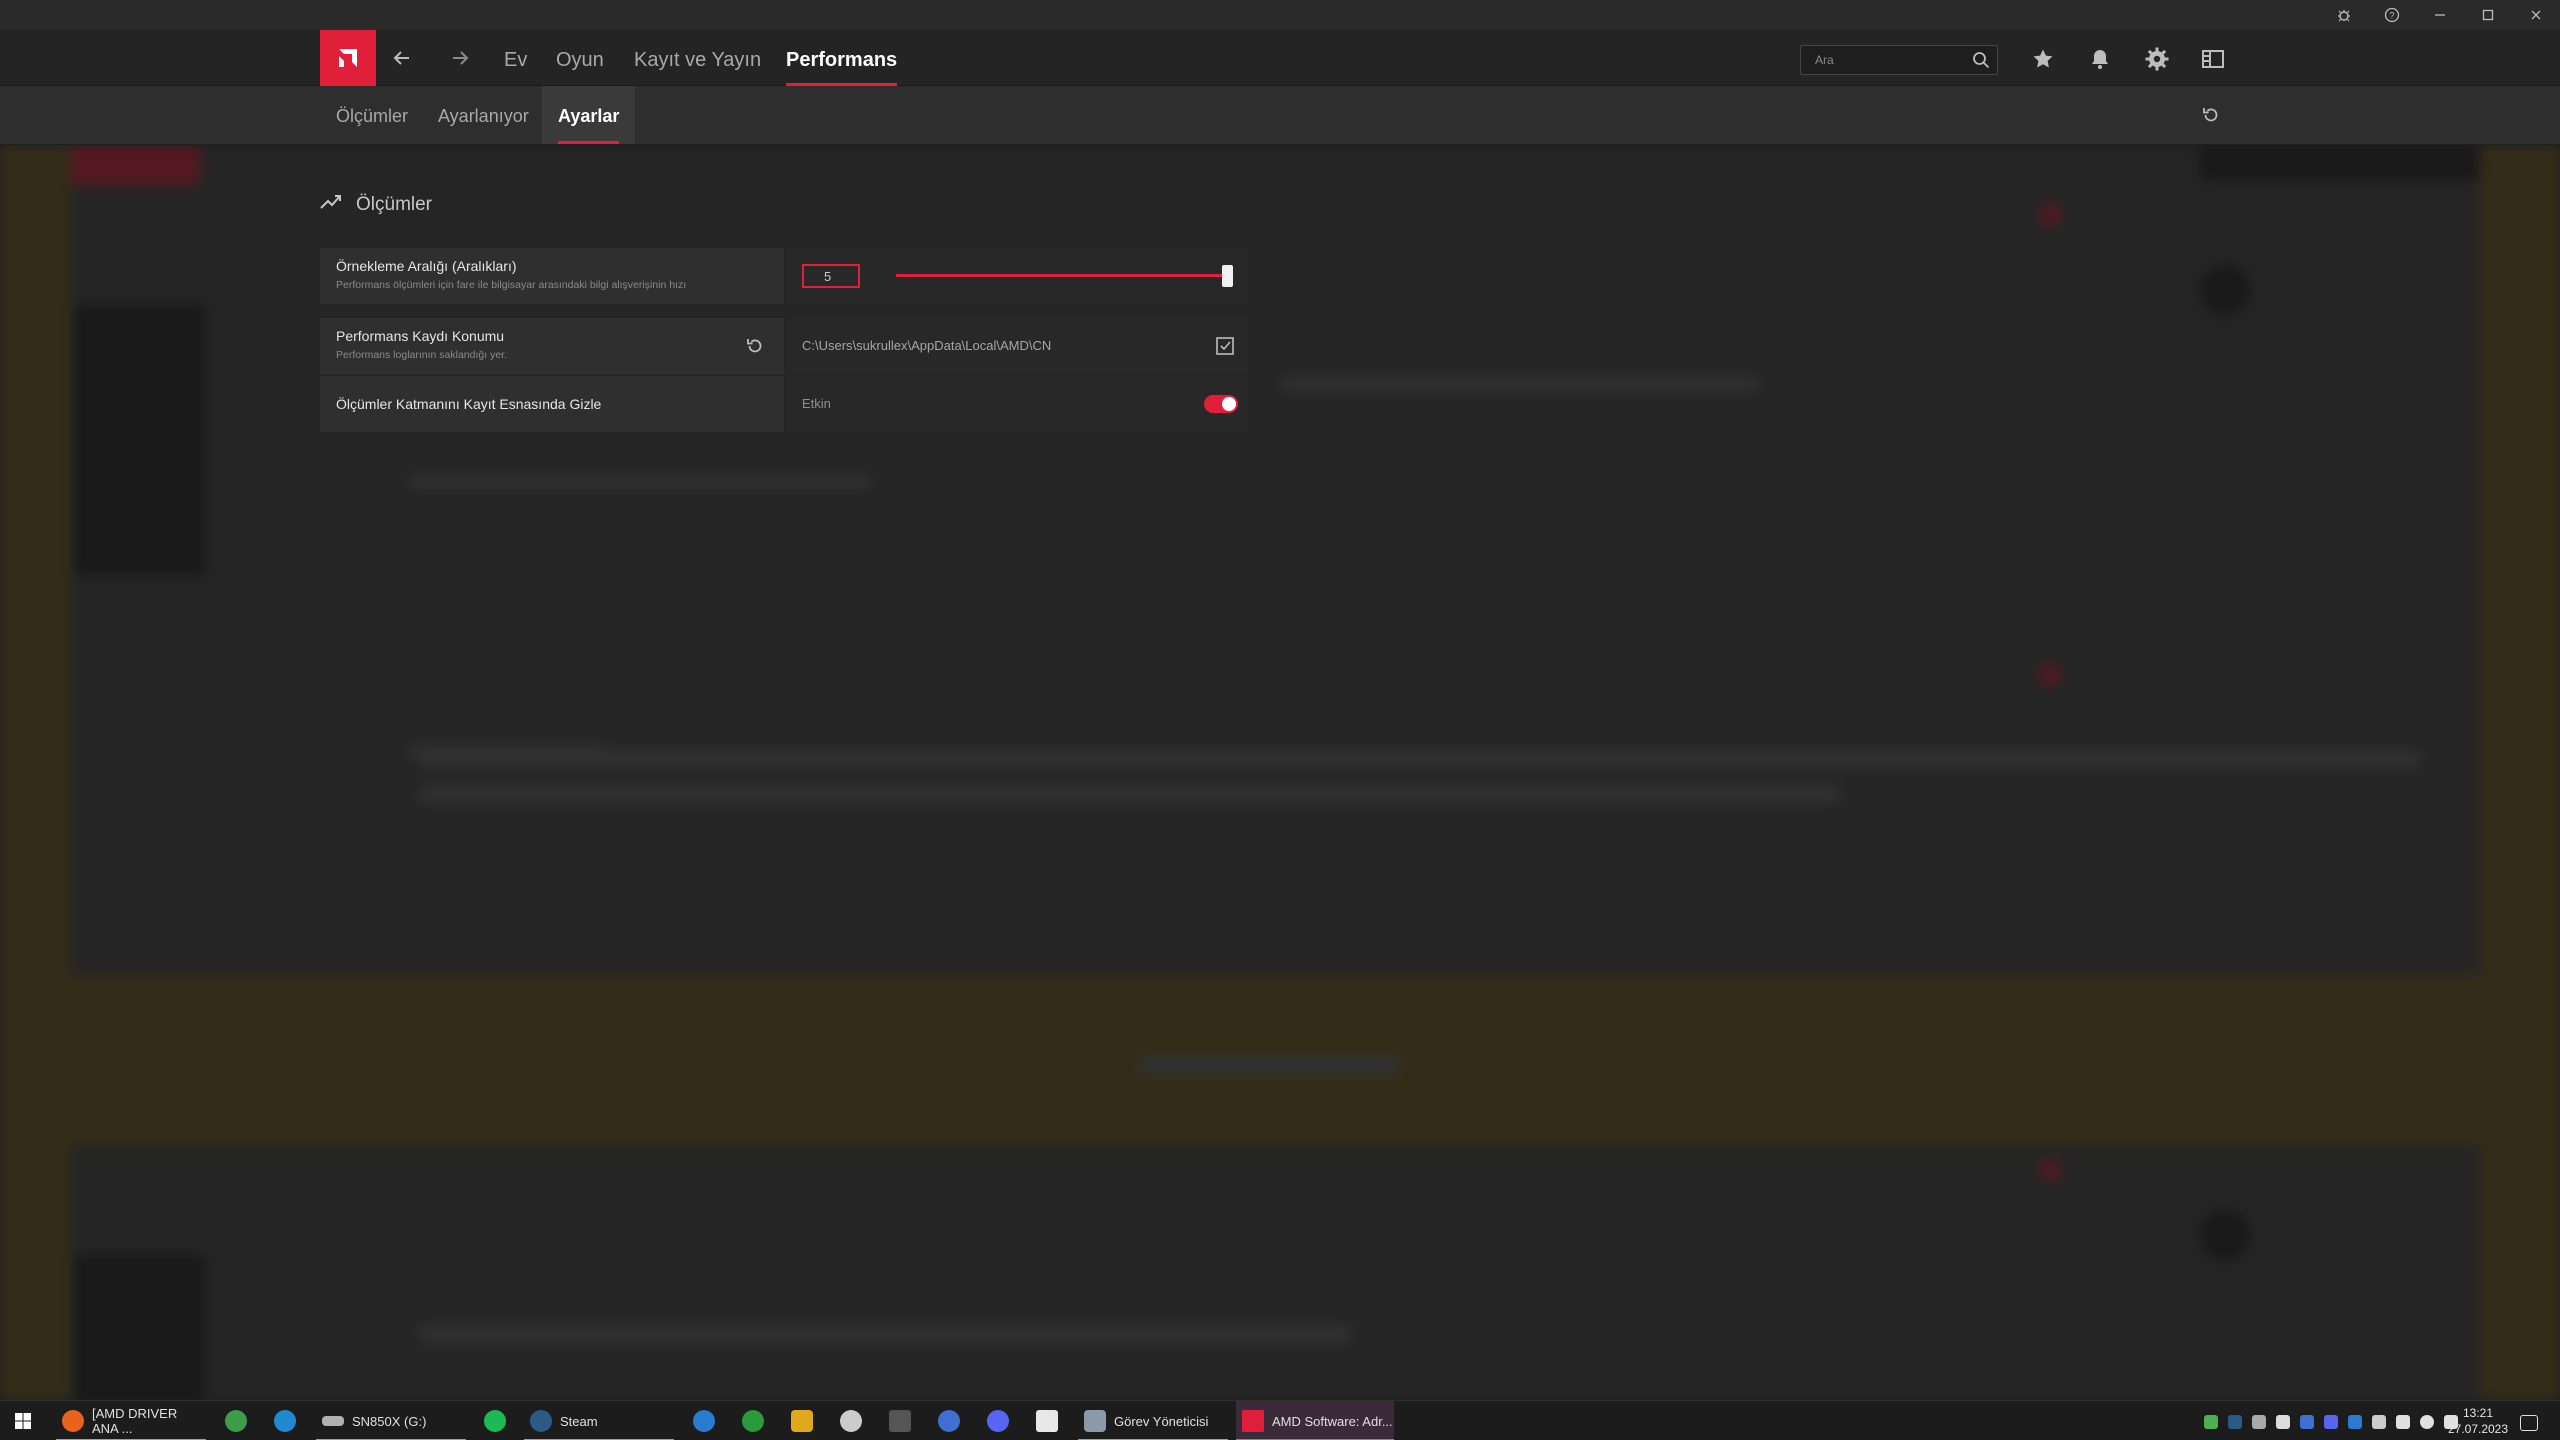  Describe the element at coordinates (1253, 1421) in the screenshot. I see `amd-icon` at that location.